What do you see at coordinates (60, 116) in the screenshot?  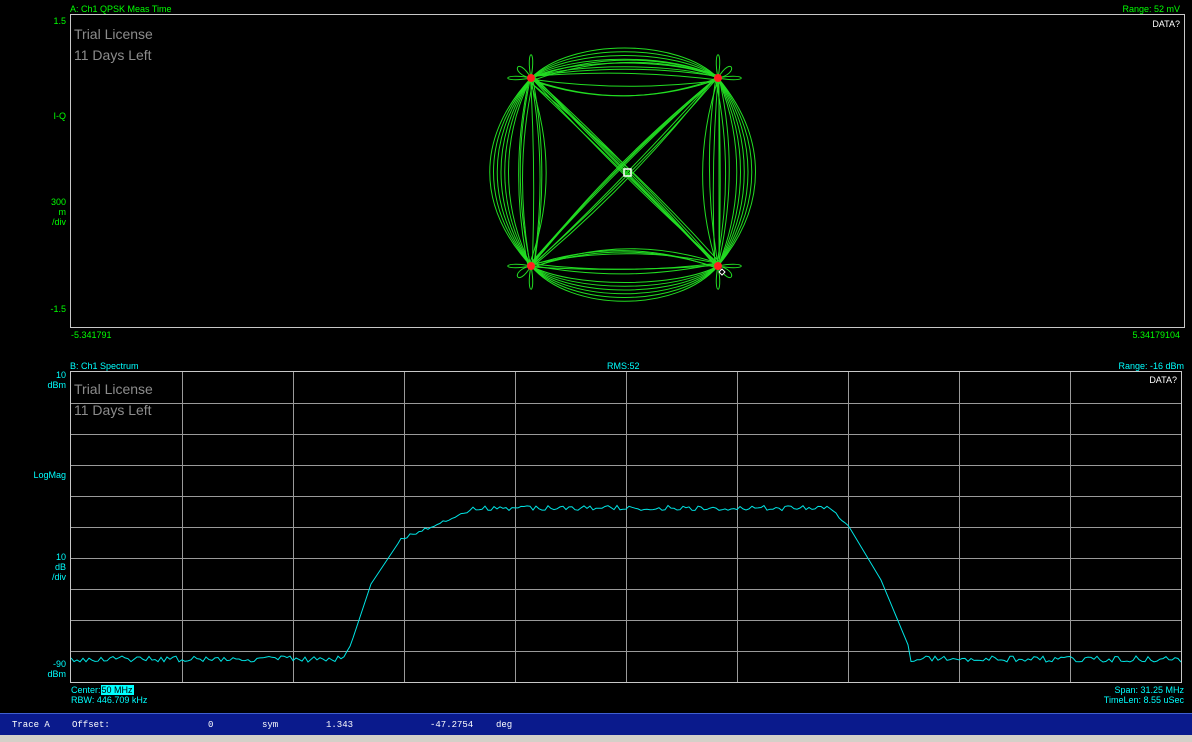 I see `trace-a-y-mid: I-Q` at bounding box center [60, 116].